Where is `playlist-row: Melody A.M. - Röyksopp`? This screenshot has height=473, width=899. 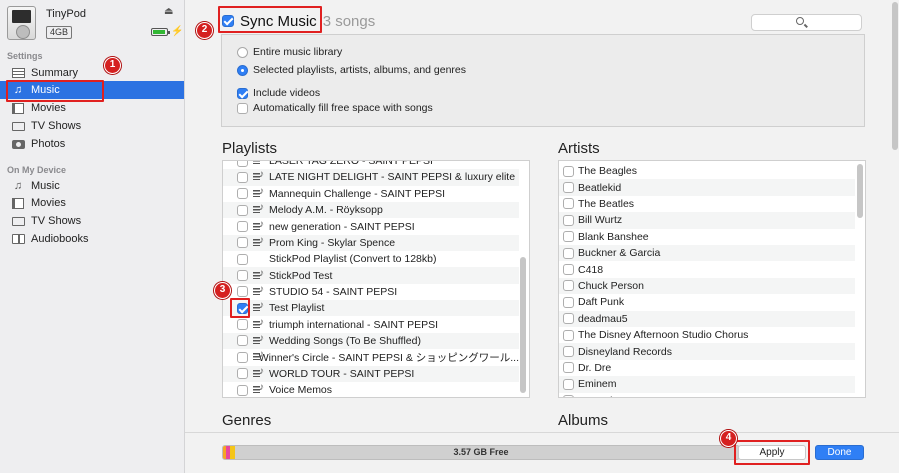
playlist-row: Melody A.M. - Röyksopp is located at coordinates (371, 210).